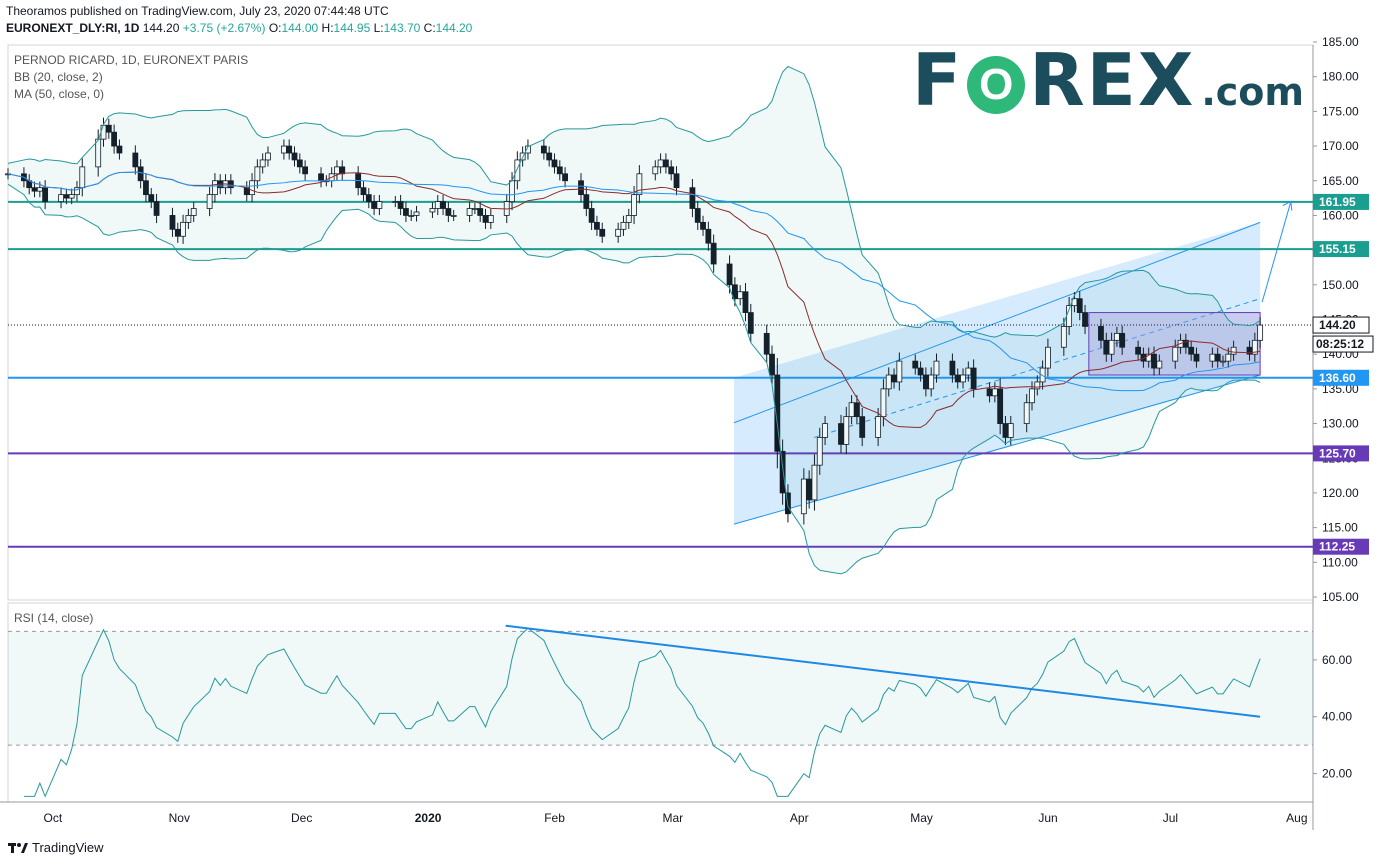 The image size is (1387, 868). I want to click on level-label: 125.70, so click(1337, 453).